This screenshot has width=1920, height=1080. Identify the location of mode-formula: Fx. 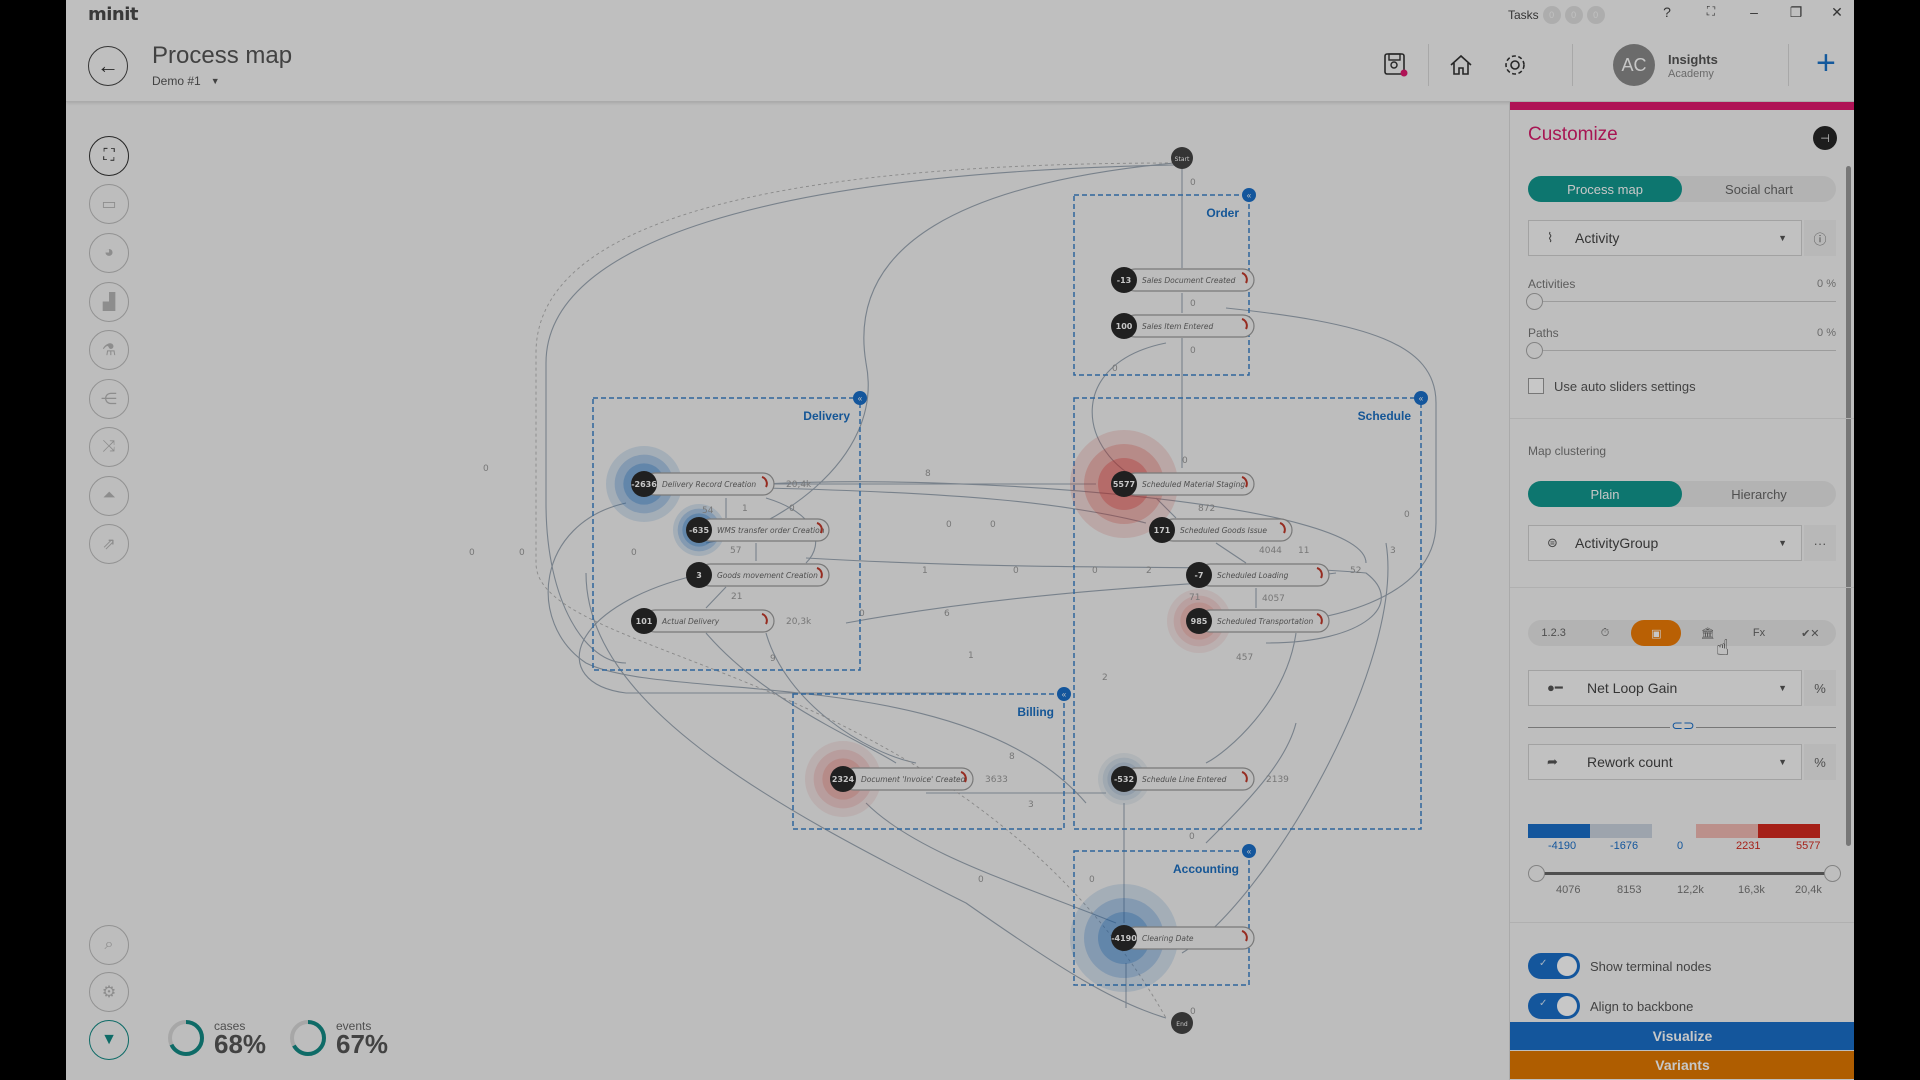
(1759, 633).